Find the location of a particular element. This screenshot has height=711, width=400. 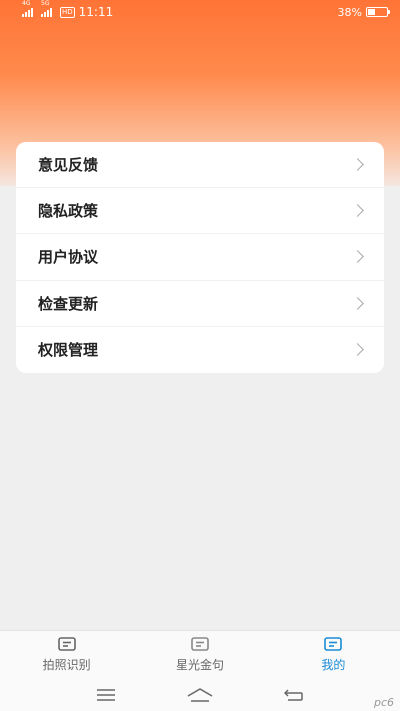

home-icon is located at coordinates (200, 695).